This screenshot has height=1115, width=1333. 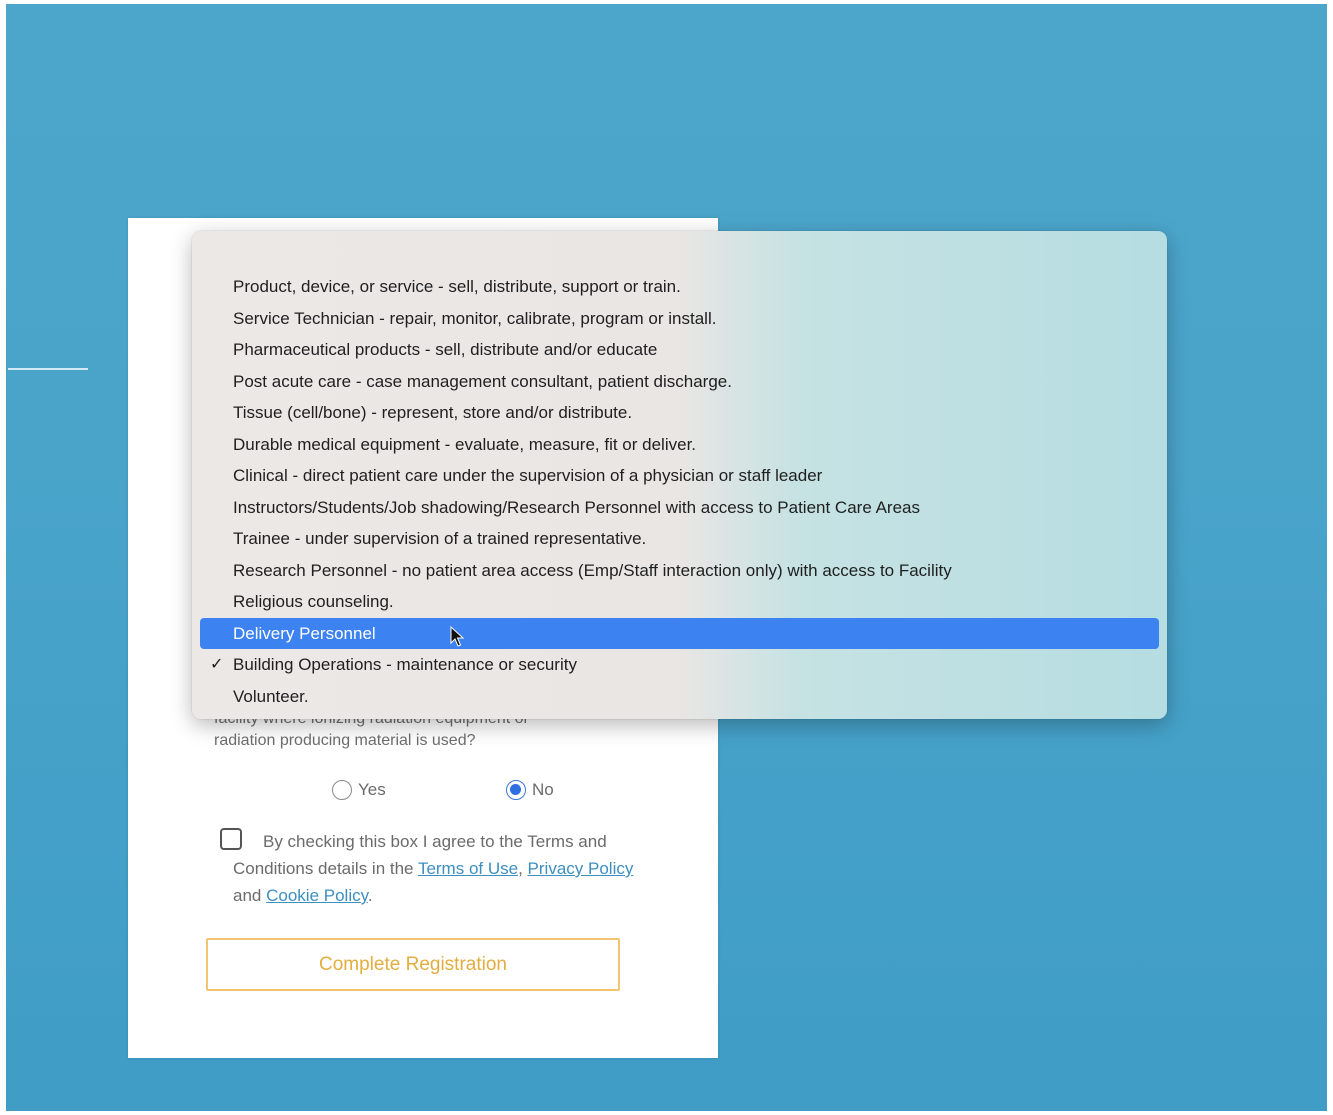 What do you see at coordinates (530, 790) in the screenshot?
I see `radio-no-option: No` at bounding box center [530, 790].